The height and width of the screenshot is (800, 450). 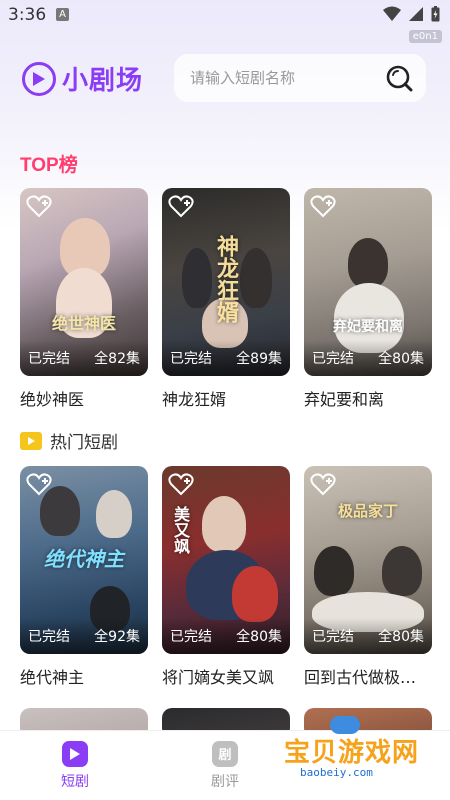 I want to click on poster-art: 极品家丁, so click(x=367, y=511).